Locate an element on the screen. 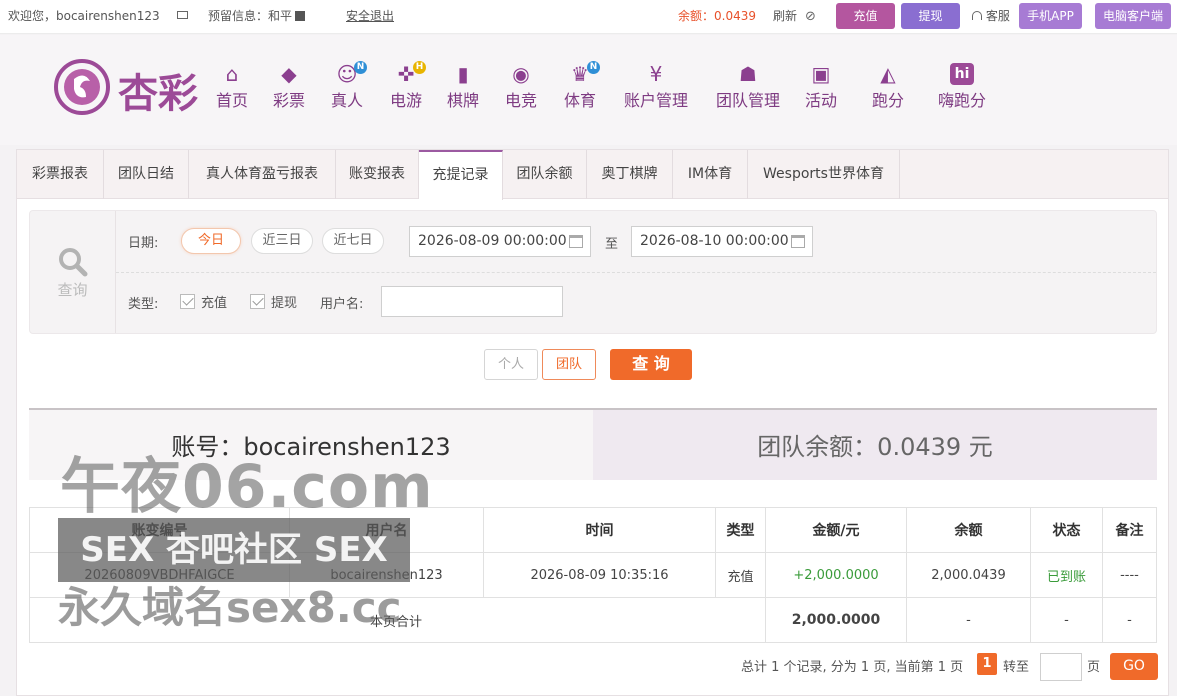 This screenshot has height=696, width=1177. range-today-button: 今日 is located at coordinates (211, 241).